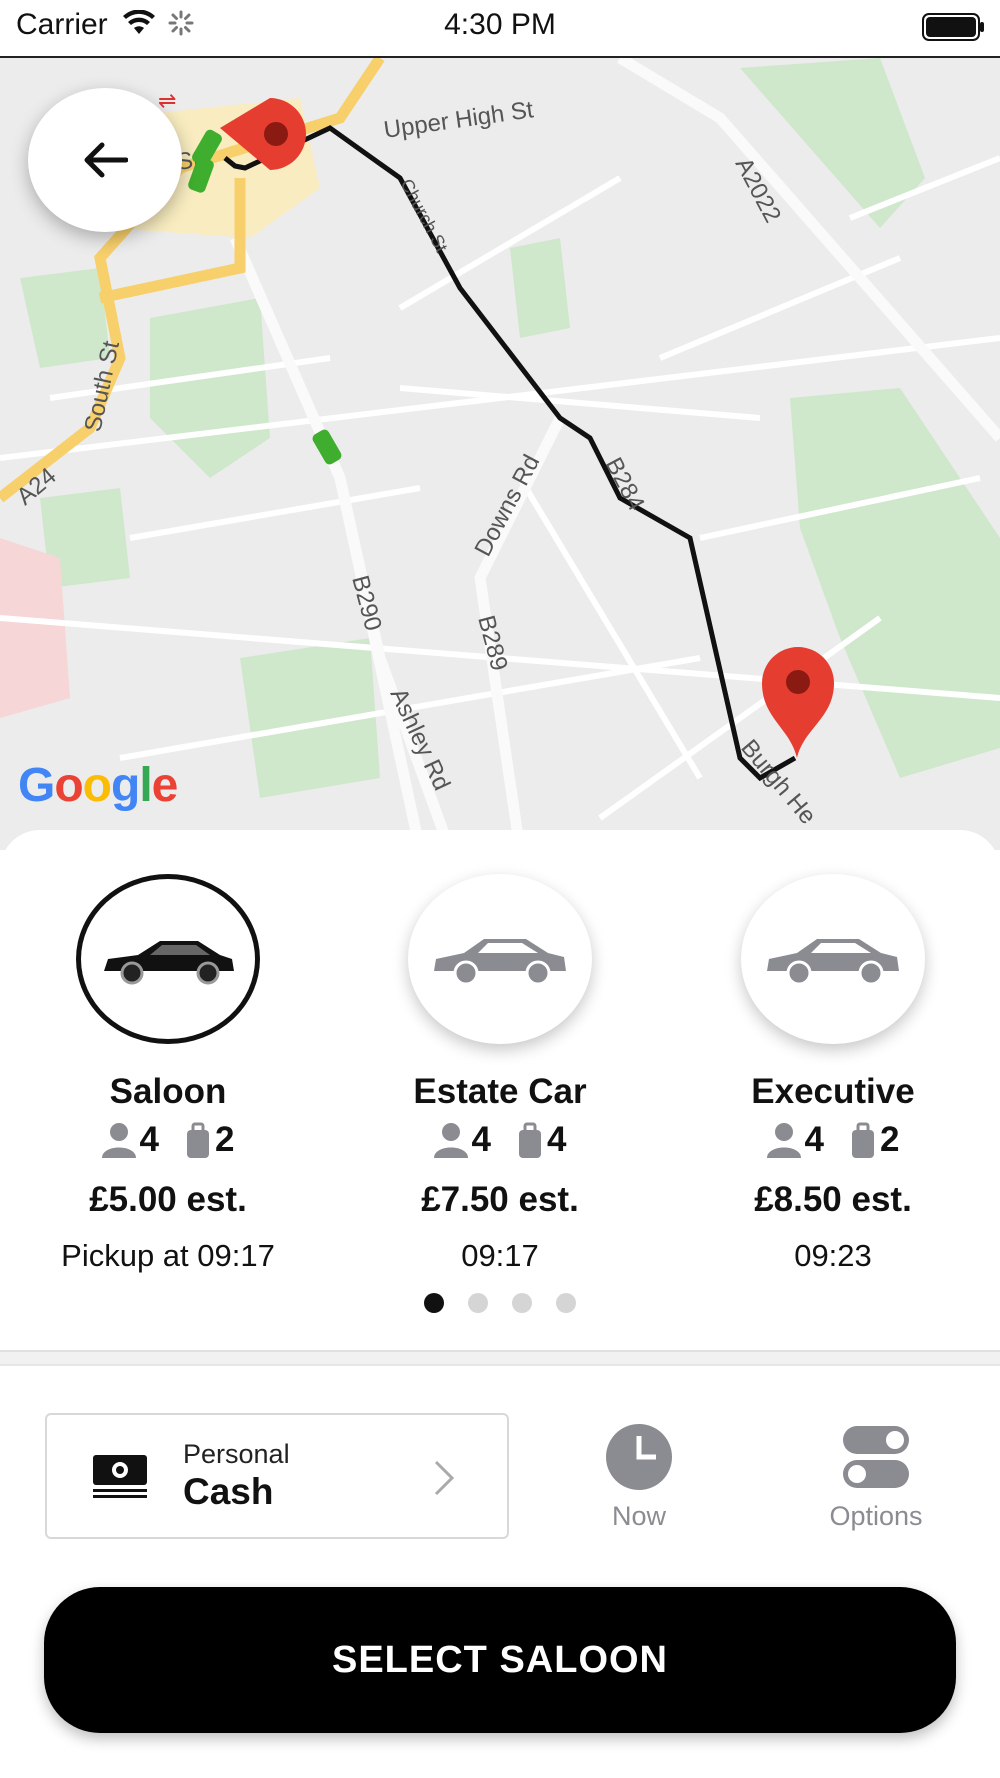 Image resolution: width=1000 pixels, height=1778 pixels. I want to click on logo-letter: e, so click(165, 785).